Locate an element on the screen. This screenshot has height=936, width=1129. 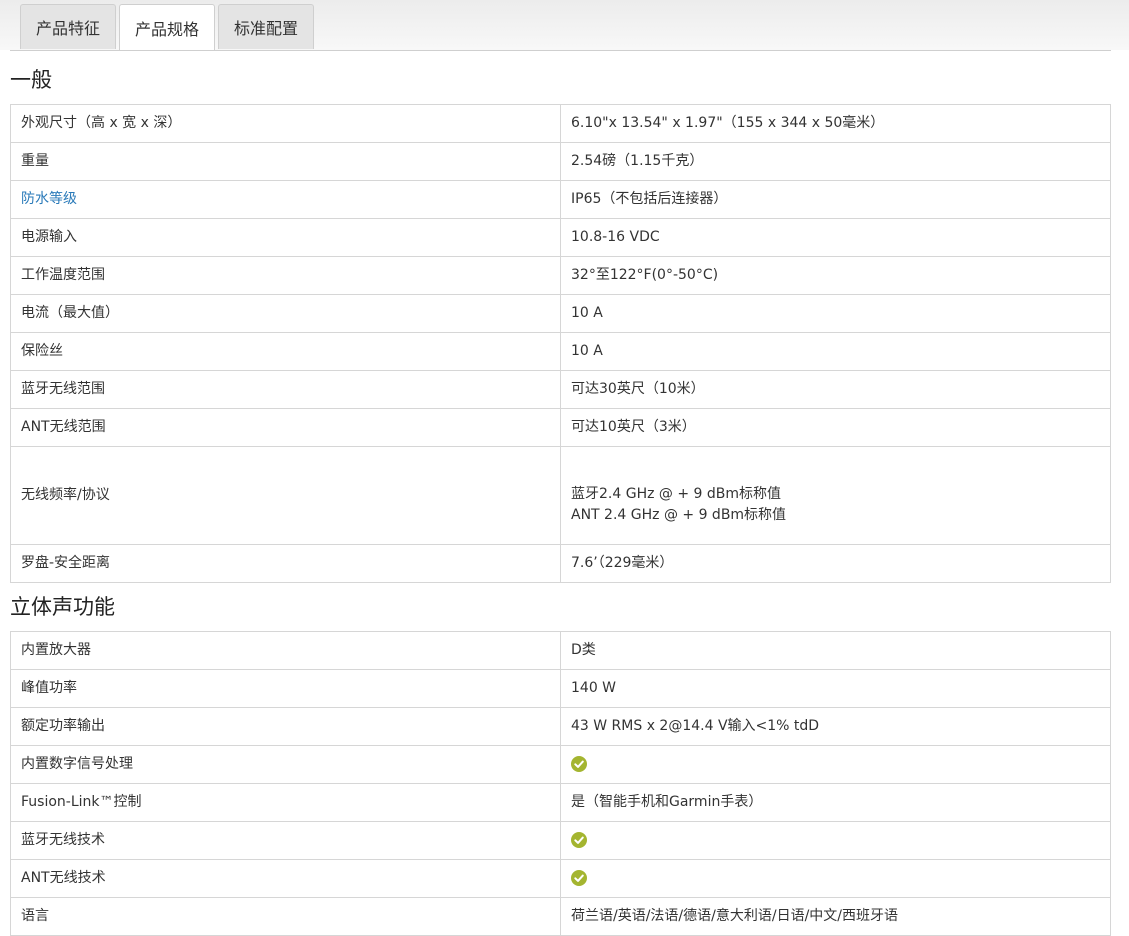
section-title-stereo: 立体声功能 is located at coordinates (62, 607).